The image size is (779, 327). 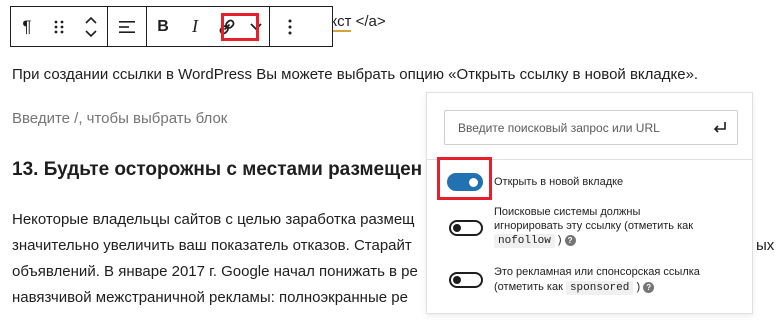 I want to click on paragraph-block-button: ¶, so click(x=27, y=26).